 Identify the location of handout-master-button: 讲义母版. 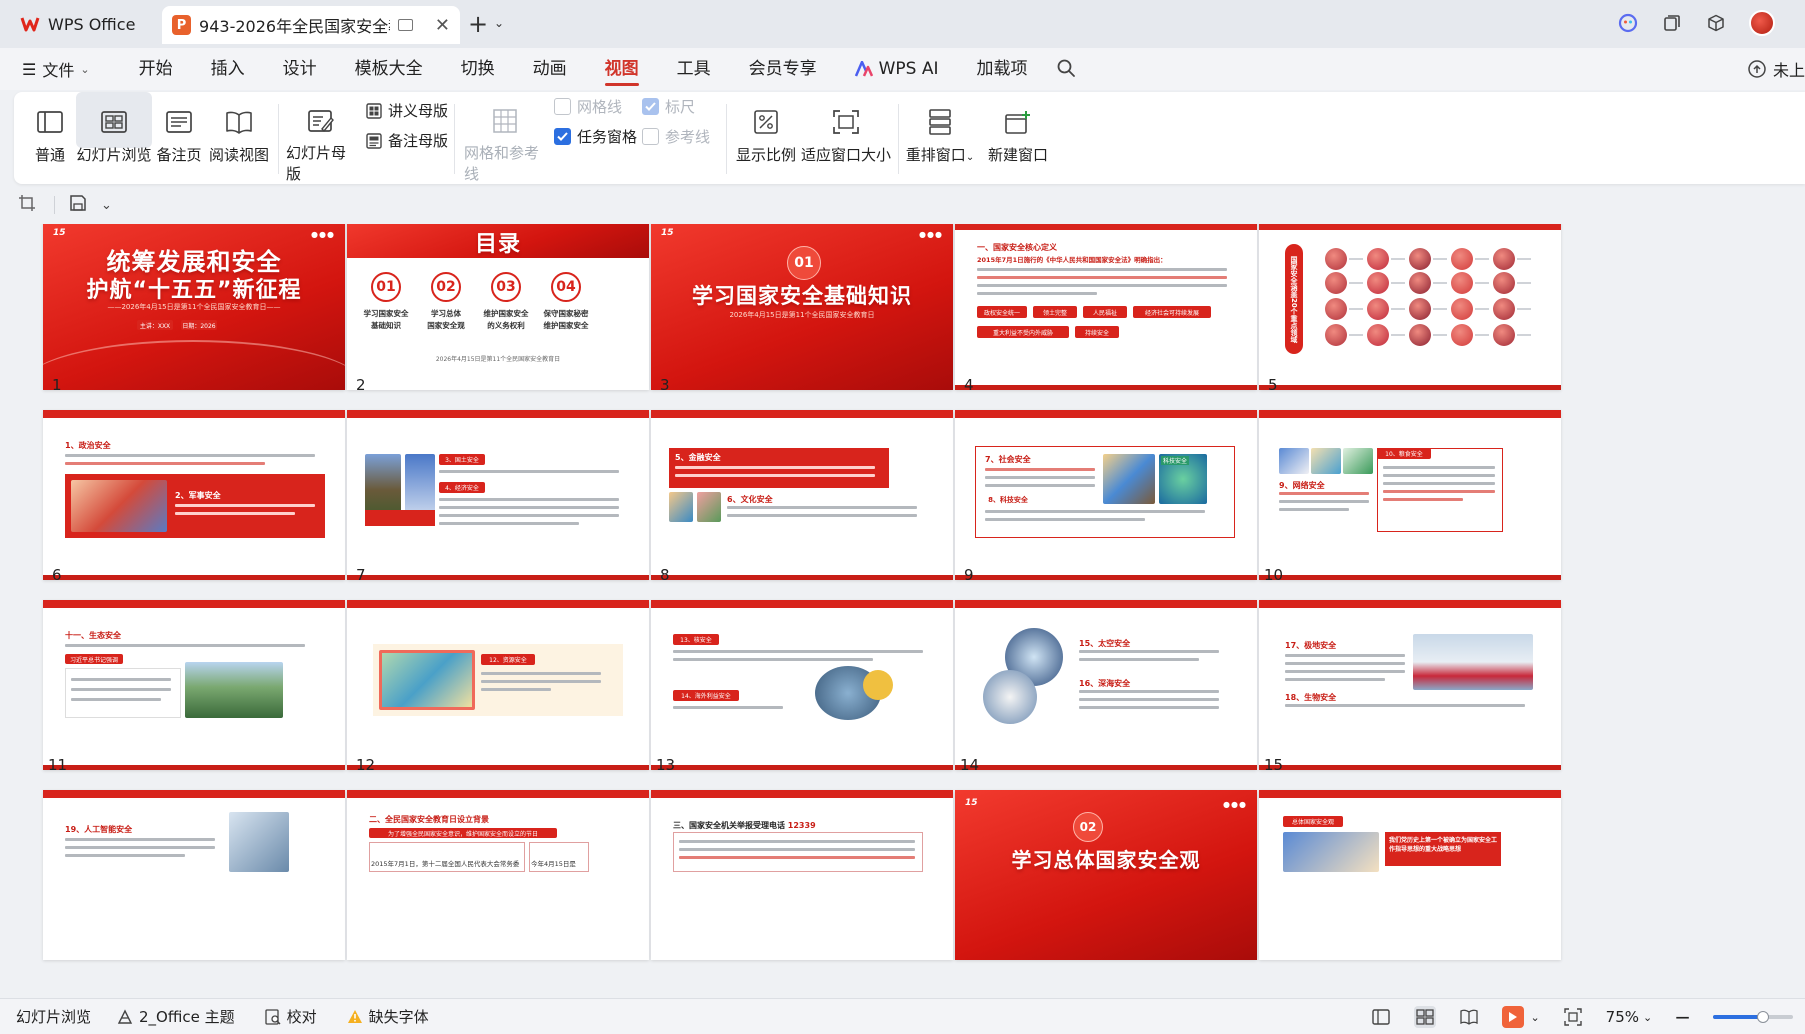
(407, 110).